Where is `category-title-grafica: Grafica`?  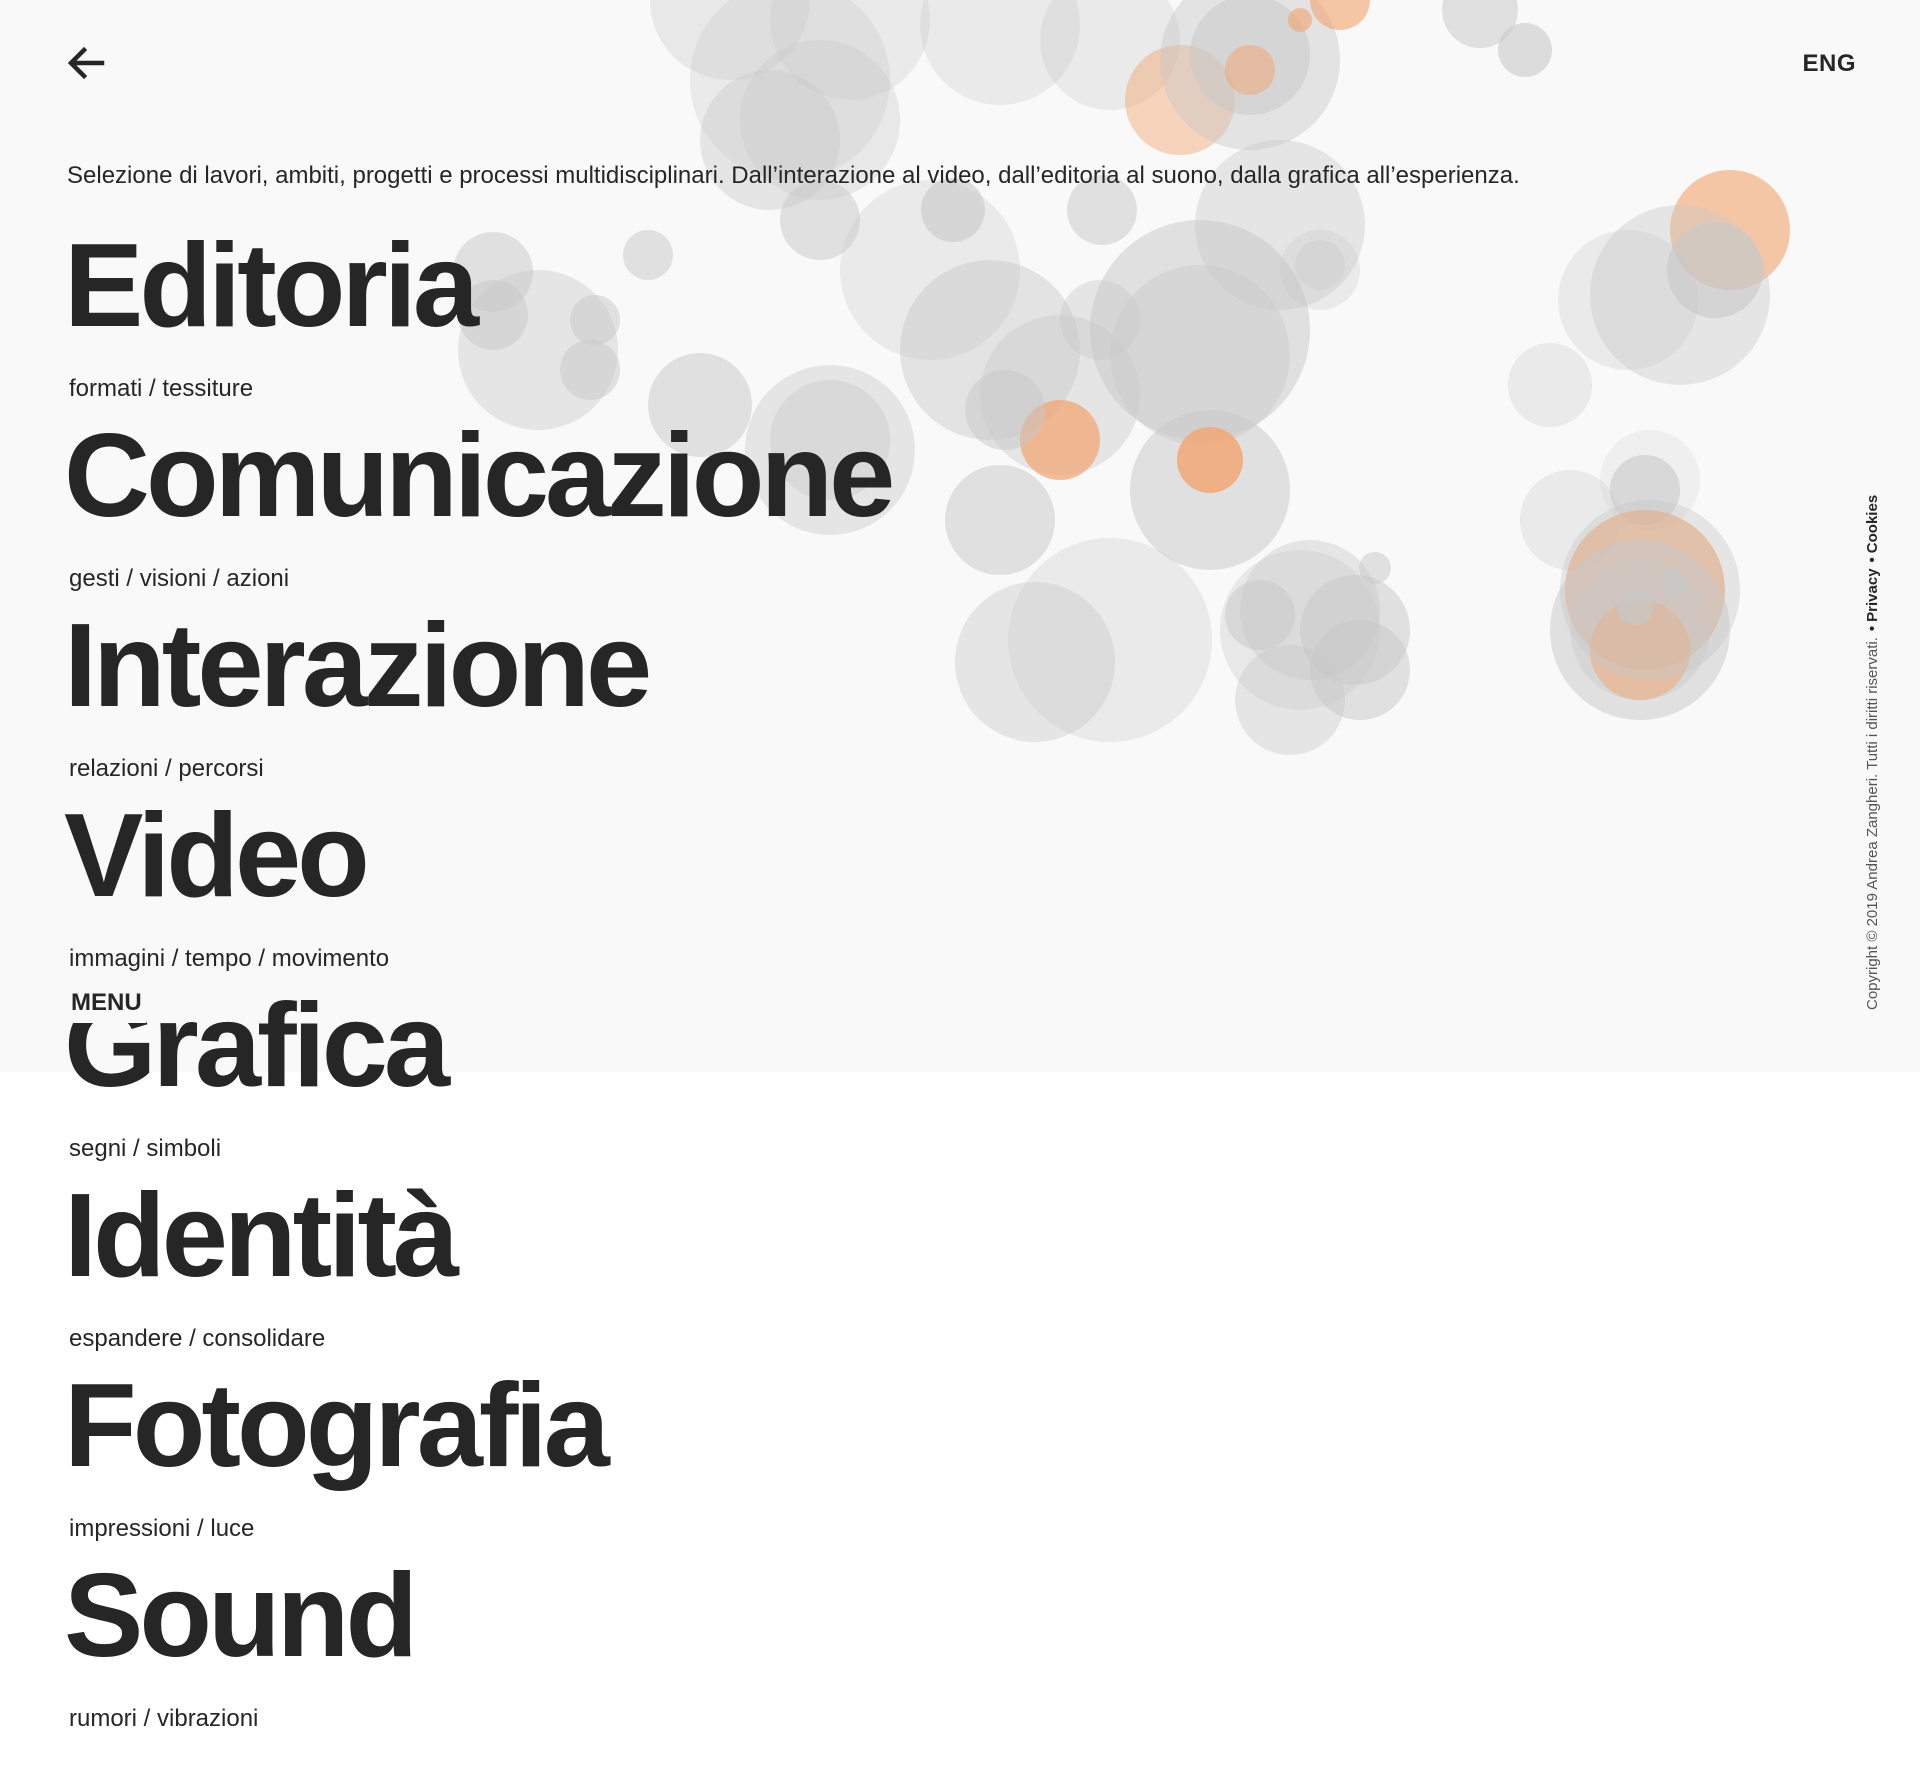
category-title-grafica: Grafica is located at coordinates (477, 1047).